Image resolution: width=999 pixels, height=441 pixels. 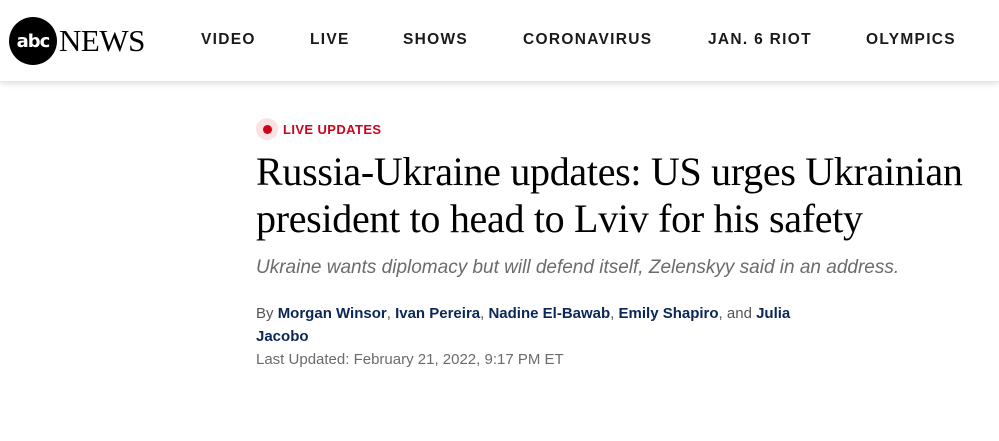 I want to click on live-indicator-icon, so click(x=267, y=129).